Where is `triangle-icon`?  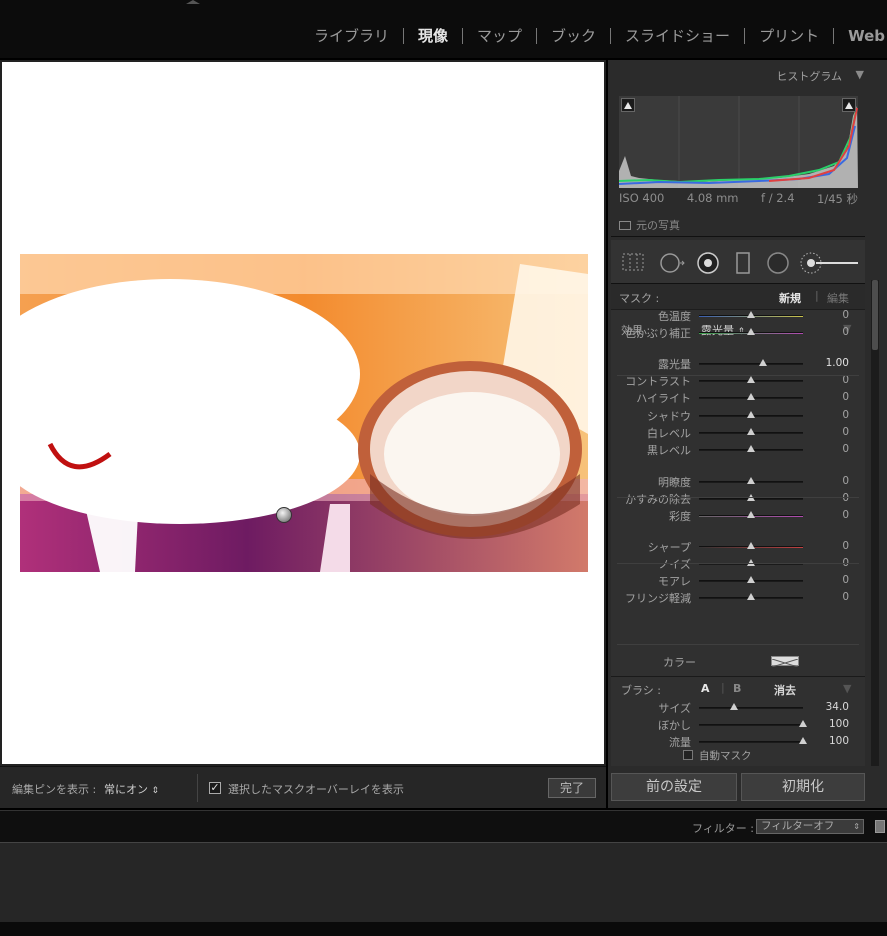
triangle-icon is located at coordinates (849, 105).